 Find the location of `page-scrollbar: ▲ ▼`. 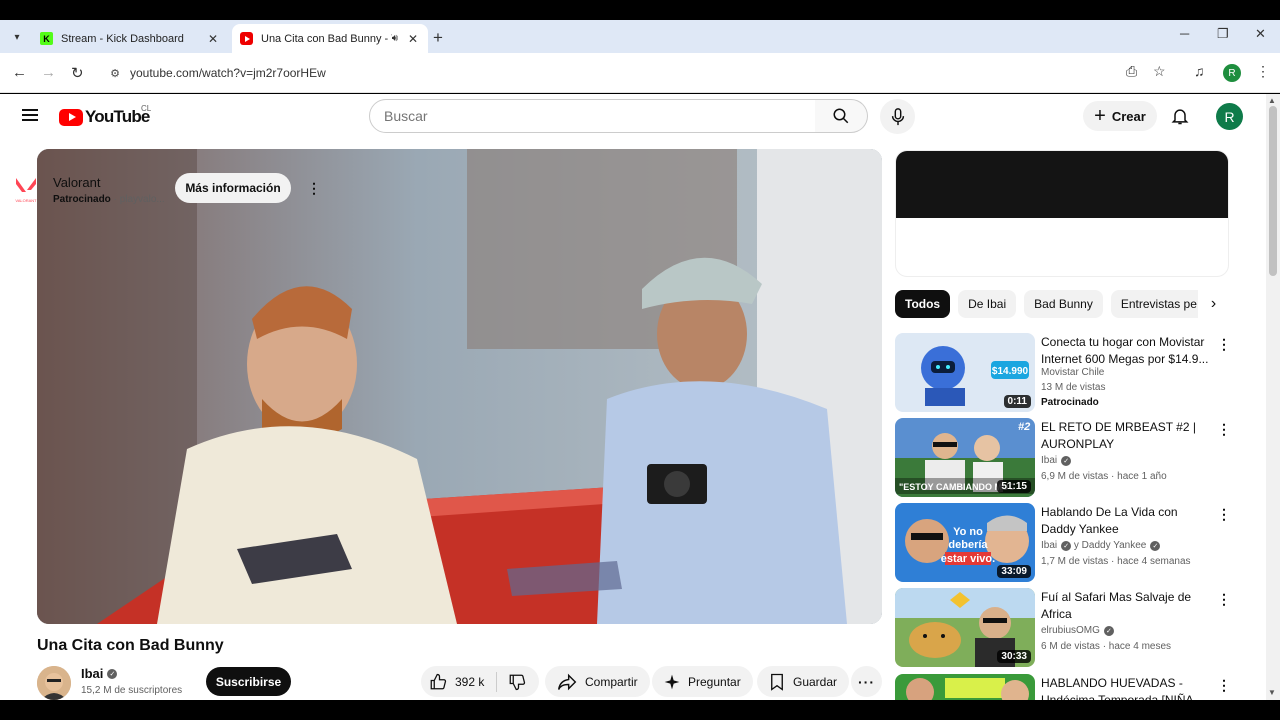

page-scrollbar: ▲ ▼ is located at coordinates (1273, 397).